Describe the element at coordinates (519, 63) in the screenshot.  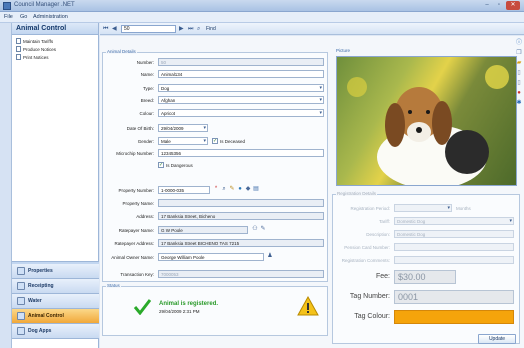
I see `folder-icon: ▰` at that location.